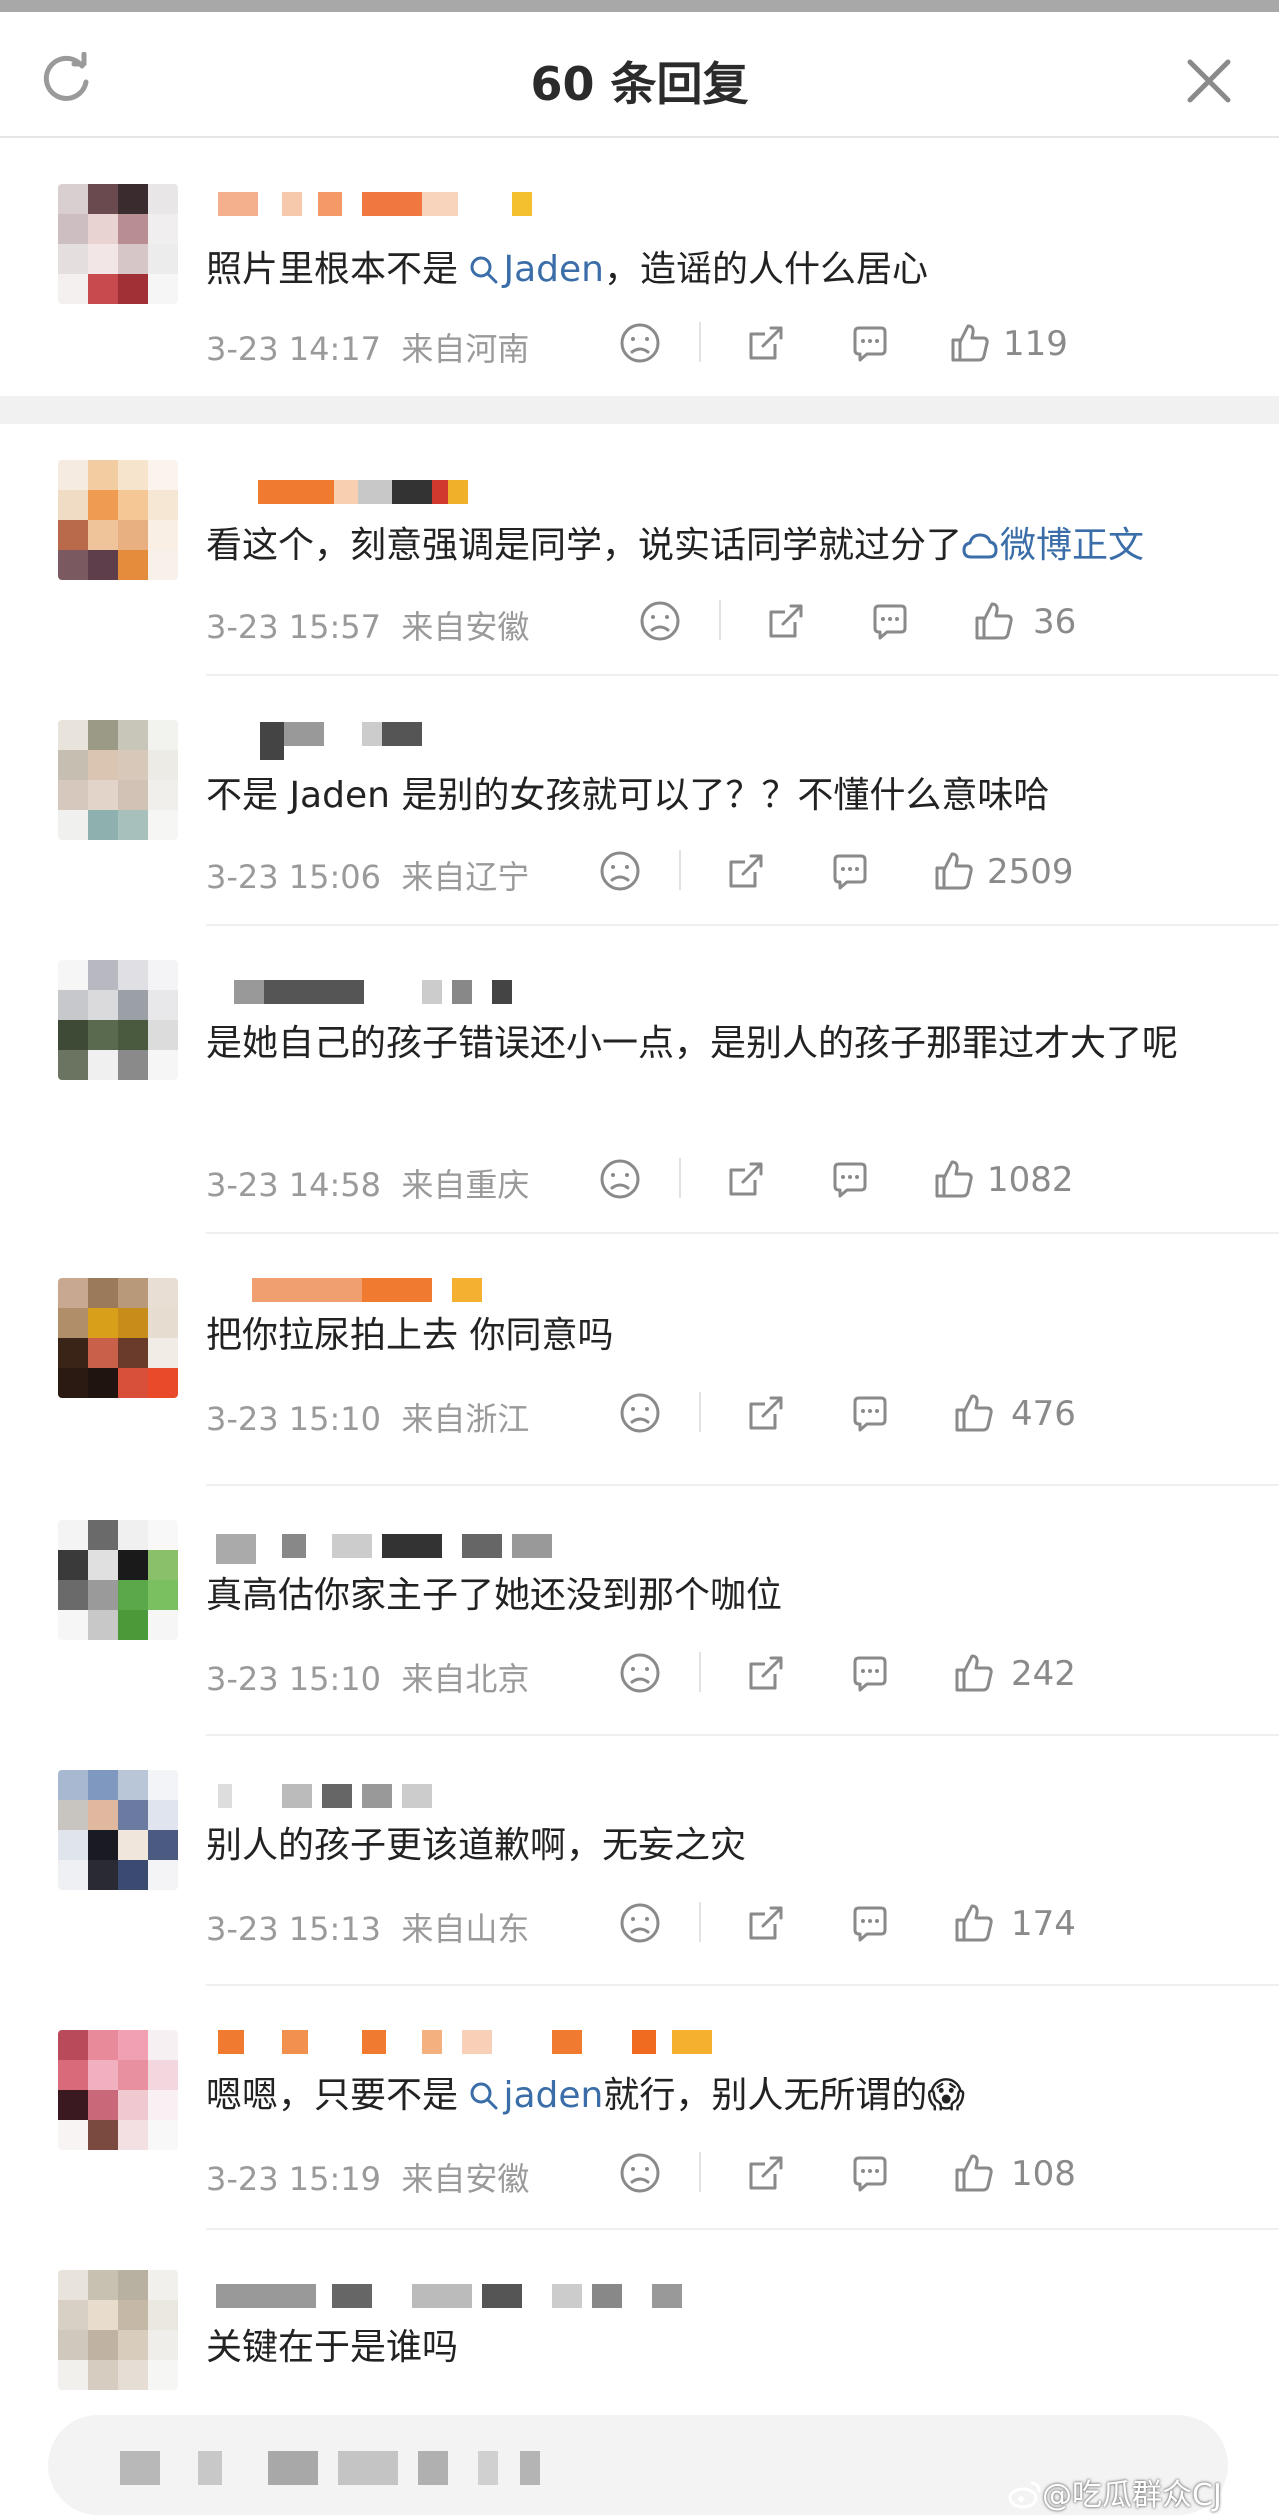 The height and width of the screenshot is (2515, 1279). I want to click on like-count: 476, so click(1043, 1414).